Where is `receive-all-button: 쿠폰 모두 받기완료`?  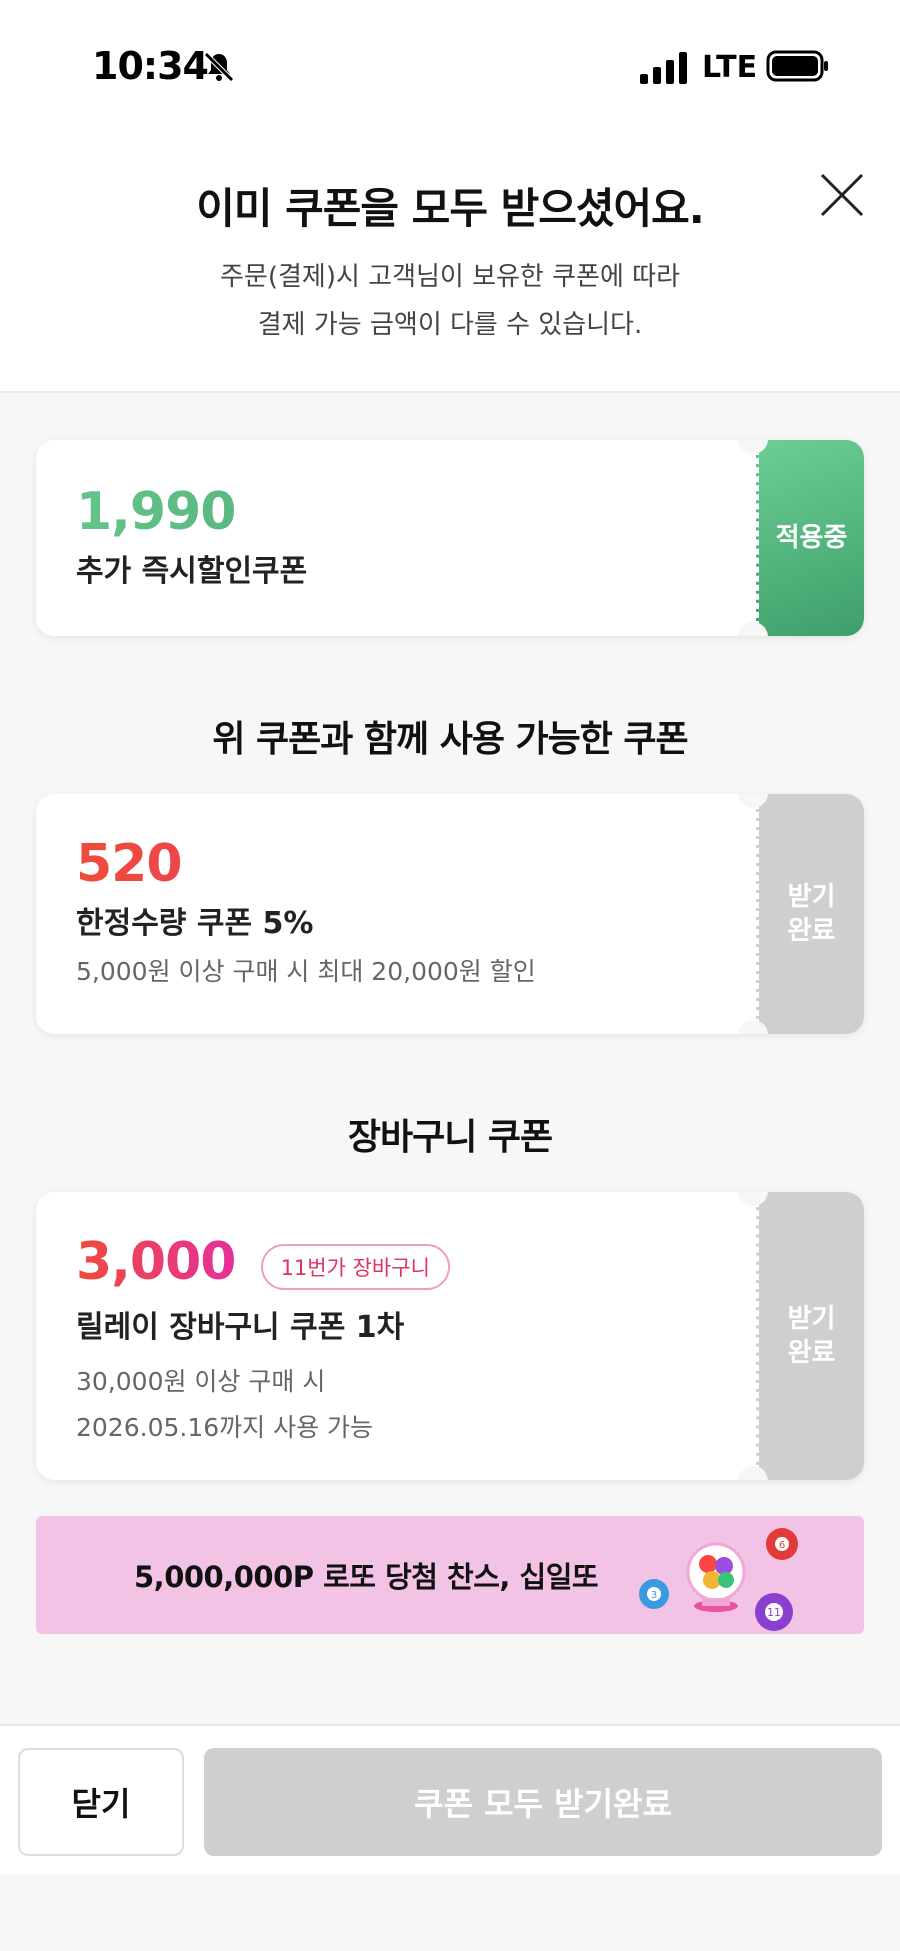 receive-all-button: 쿠폰 모두 받기완료 is located at coordinates (543, 1802).